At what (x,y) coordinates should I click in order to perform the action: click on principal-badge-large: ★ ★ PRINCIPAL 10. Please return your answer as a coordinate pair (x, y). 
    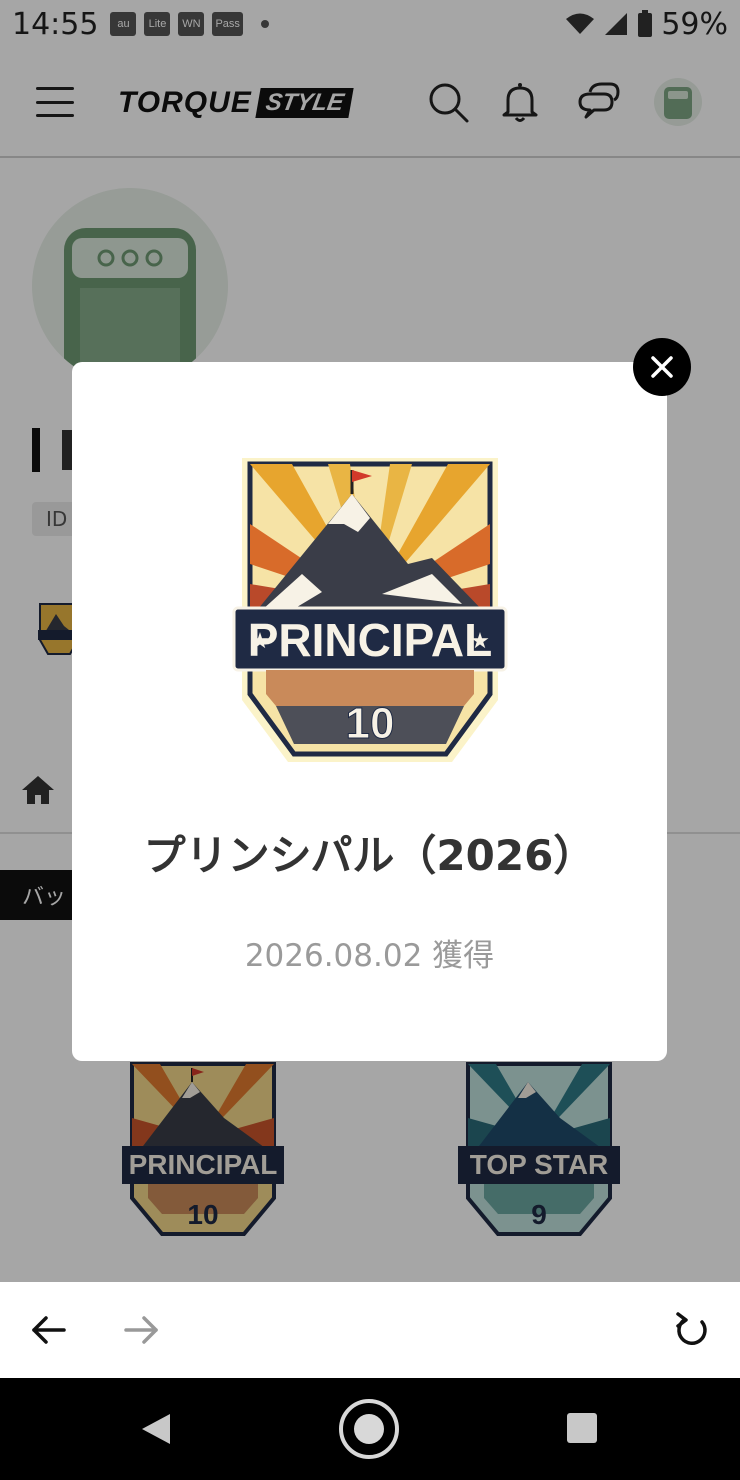
    Looking at the image, I should click on (370, 610).